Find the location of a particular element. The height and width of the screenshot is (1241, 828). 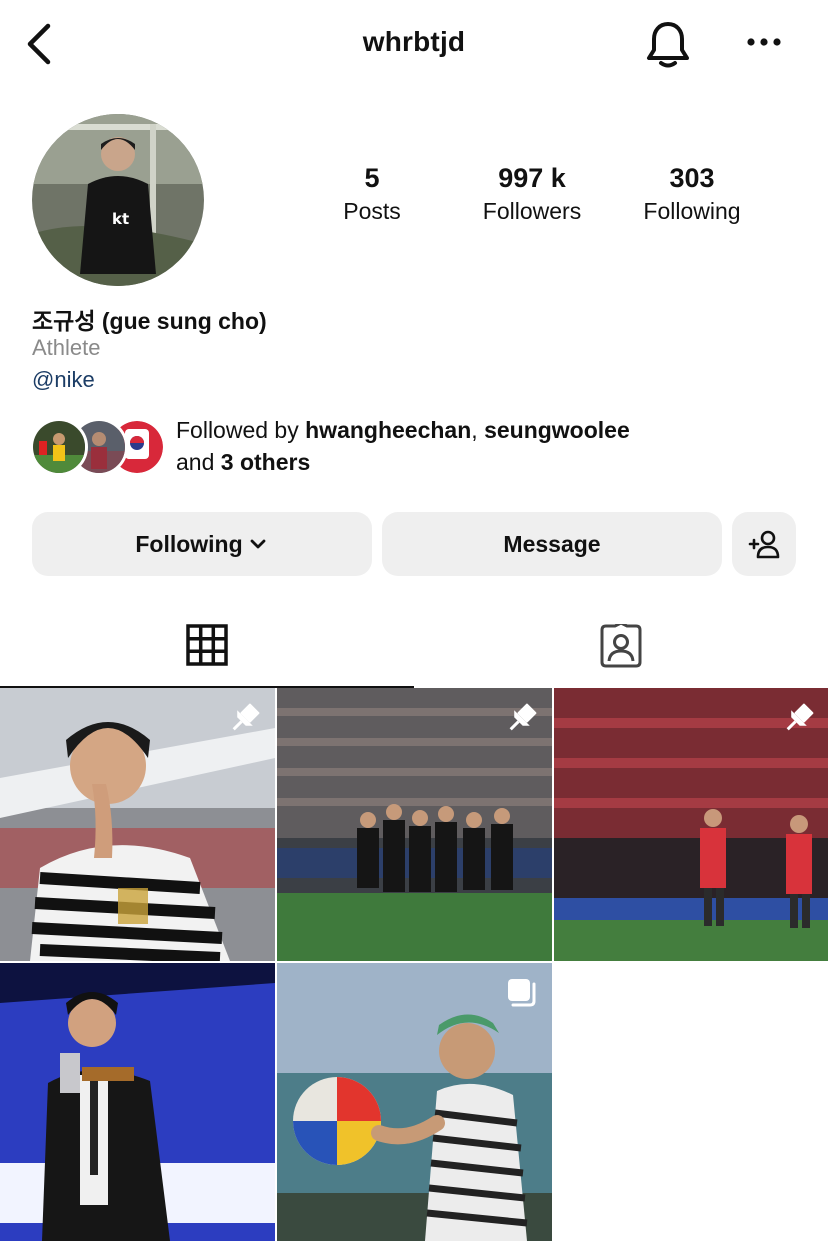

followers-stat: 997 k Followers is located at coordinates (532, 193).